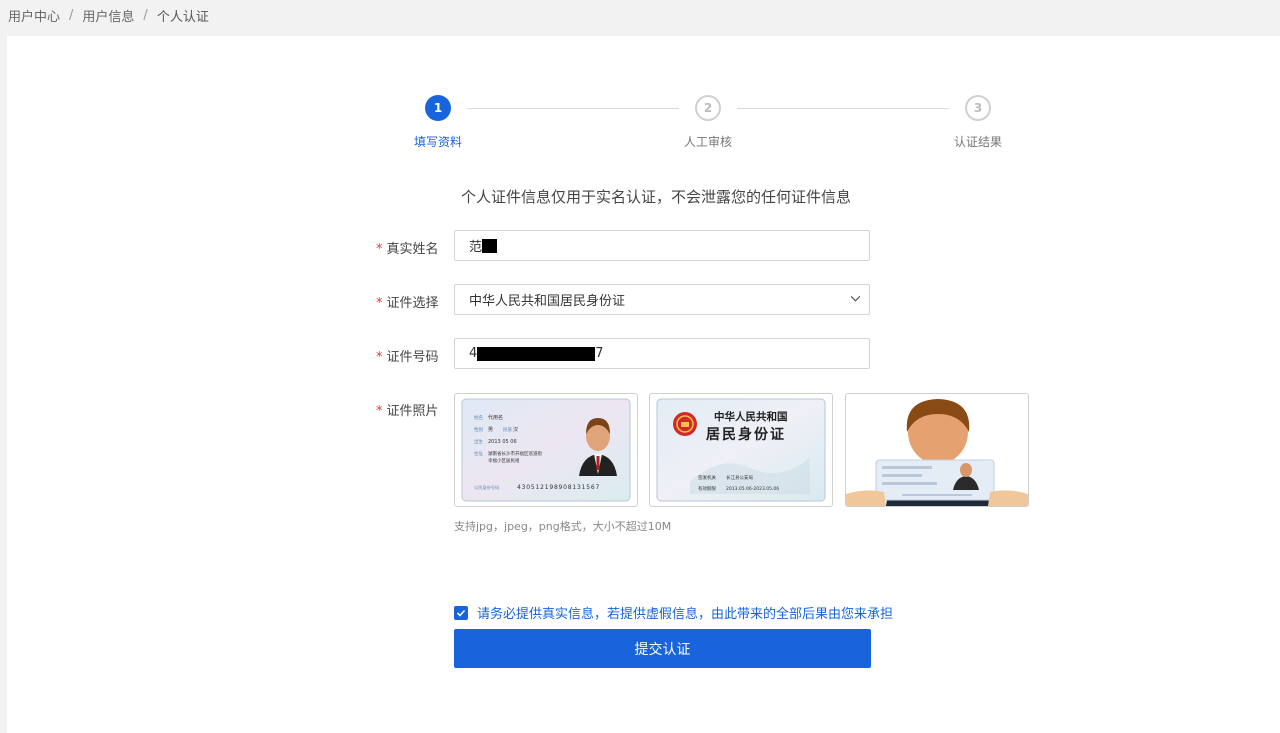  I want to click on name-label: * 真实姓名, so click(407, 247).